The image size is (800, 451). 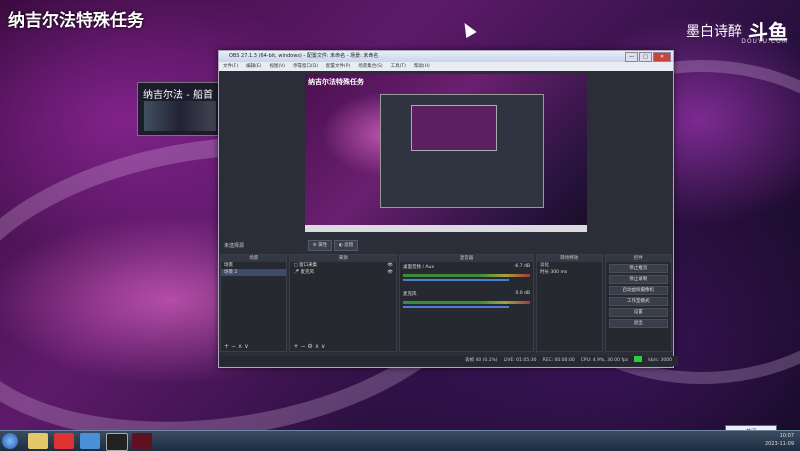 What do you see at coordinates (254, 303) in the screenshot?
I see `scenes-dock: 场景 场景 场景 2 + − ∧ ∨` at bounding box center [254, 303].